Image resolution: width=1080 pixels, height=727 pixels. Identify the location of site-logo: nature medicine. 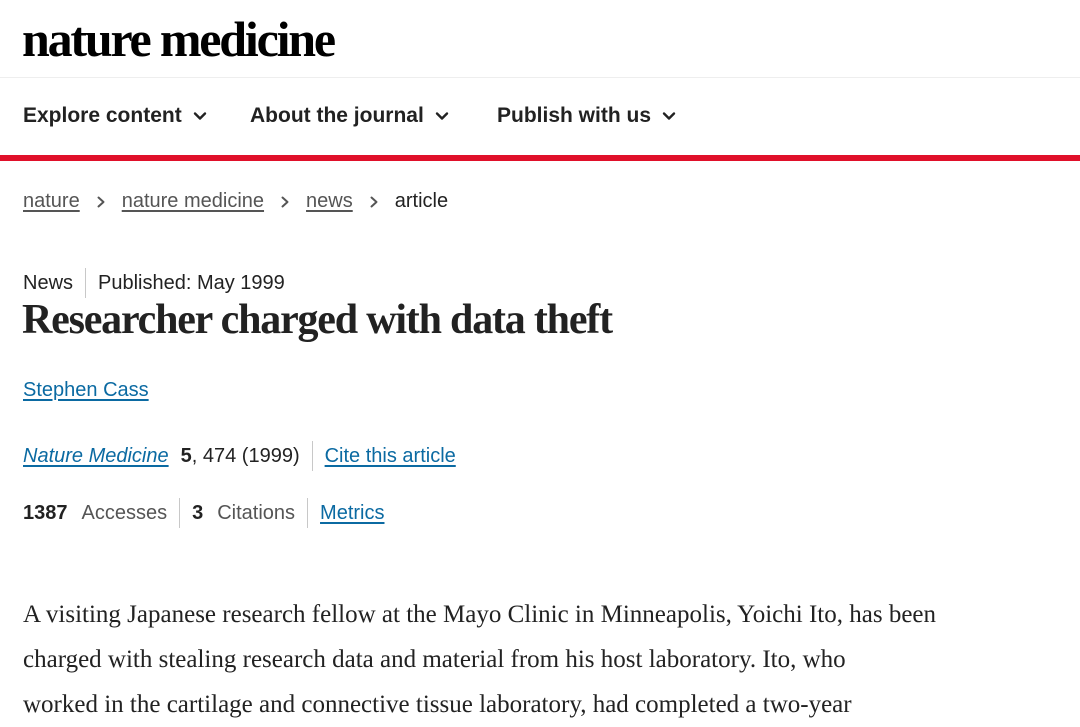
(179, 39).